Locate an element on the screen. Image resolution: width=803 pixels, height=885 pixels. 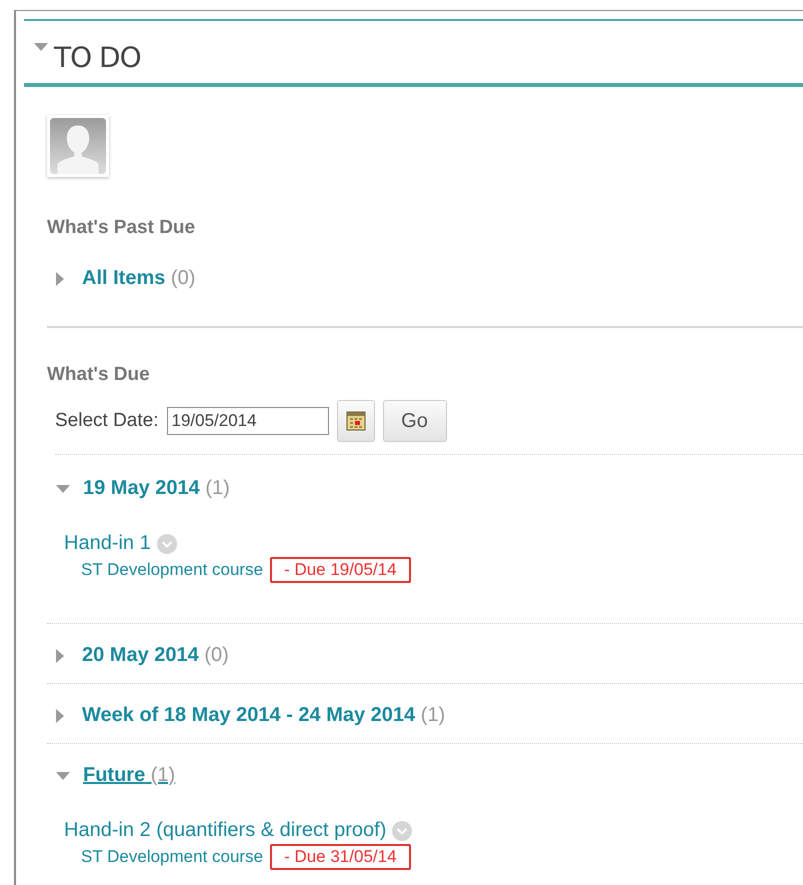
group-link: Future (1) is located at coordinates (129, 775).